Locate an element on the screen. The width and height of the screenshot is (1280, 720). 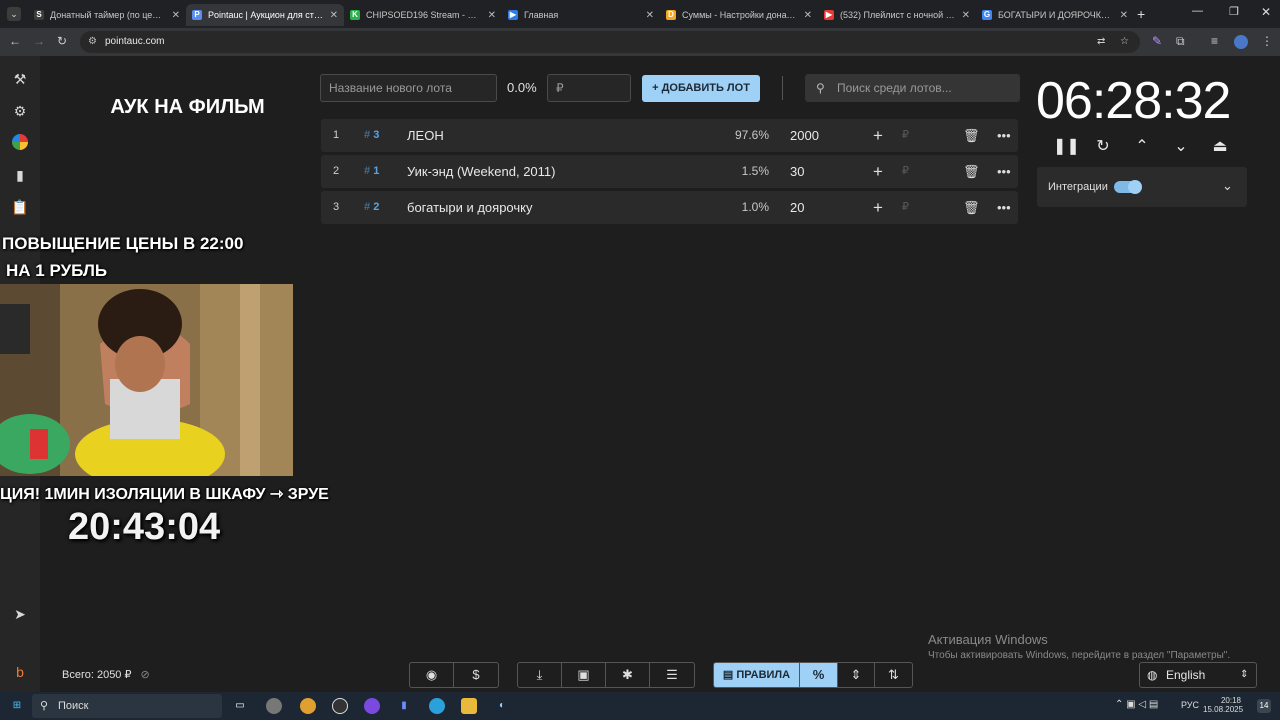
browser-menu-icon: ⋮ is located at coordinates (1267, 41).